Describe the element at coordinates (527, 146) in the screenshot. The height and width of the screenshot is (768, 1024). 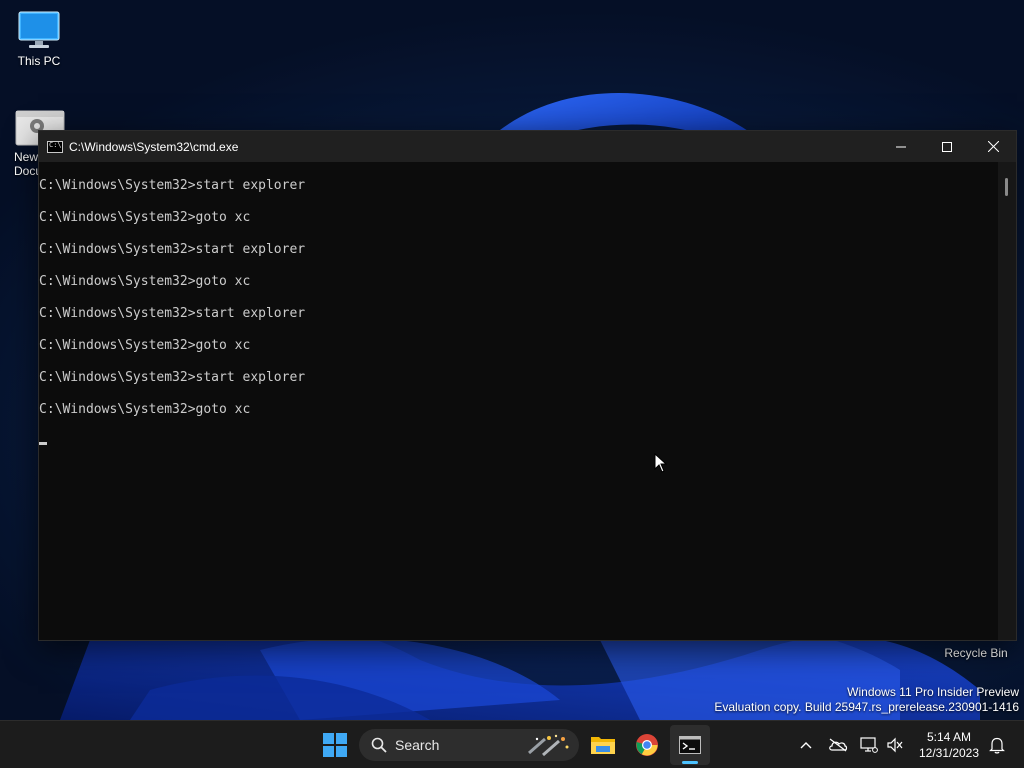
I see `window-titlebar: C:\Windows\System32\cmd.exe` at that location.